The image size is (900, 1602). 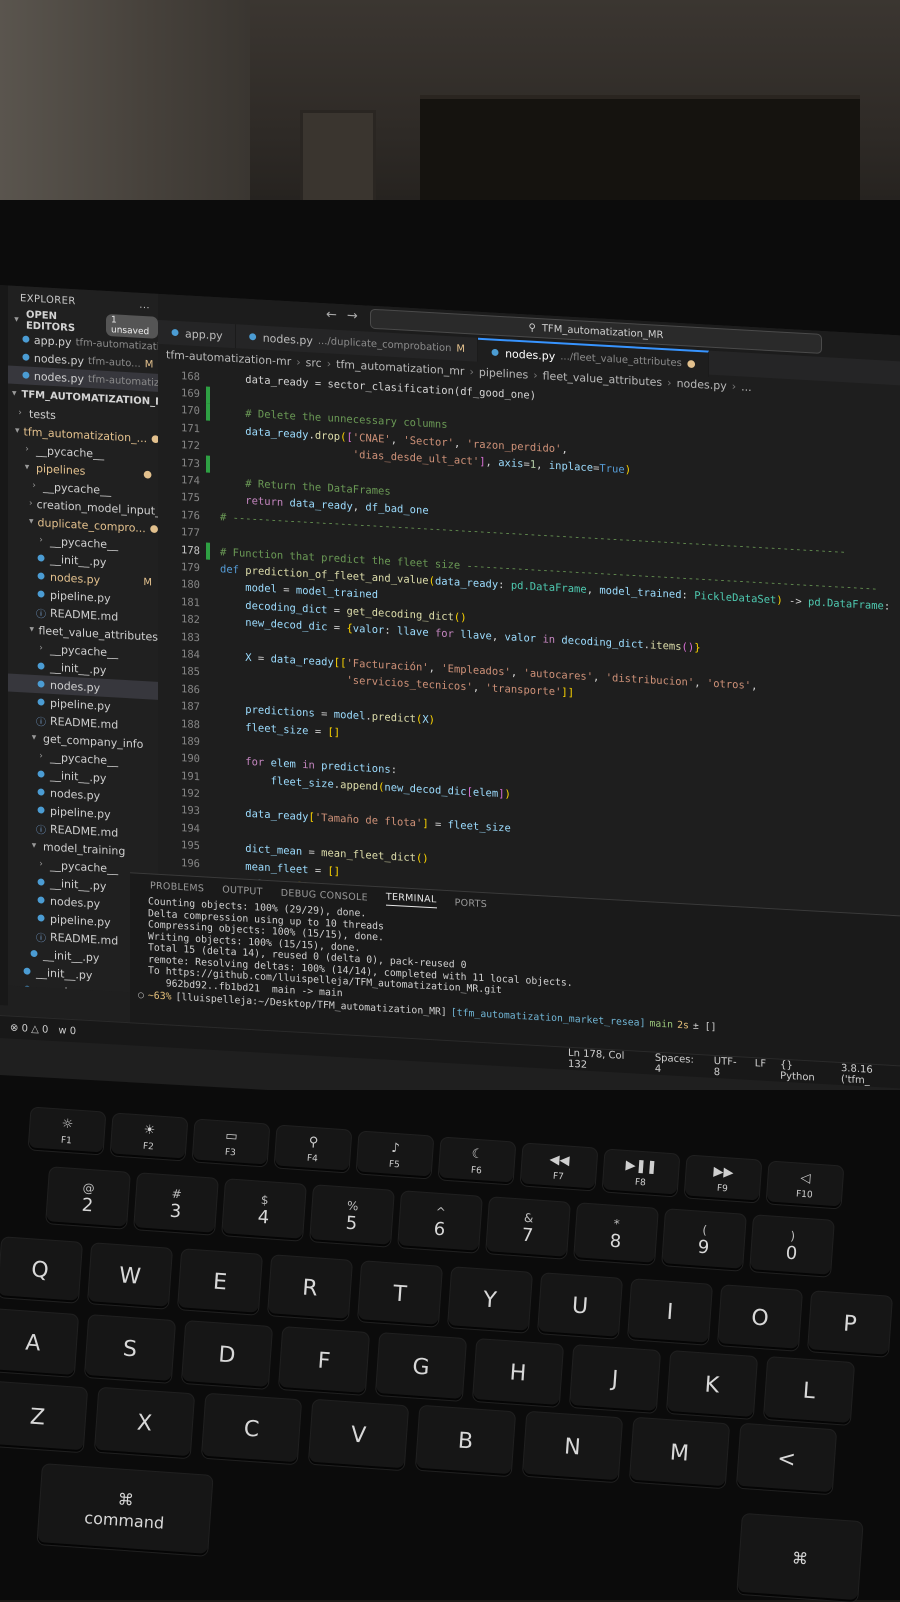 I want to click on key-x: X, so click(x=144, y=1423).